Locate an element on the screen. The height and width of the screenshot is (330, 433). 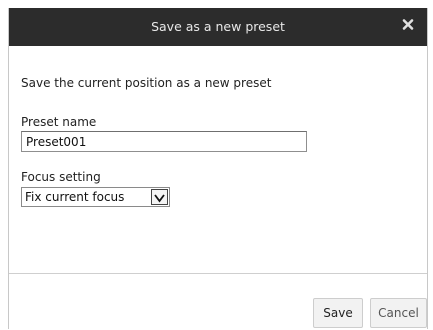
preset-name-input is located at coordinates (164, 141).